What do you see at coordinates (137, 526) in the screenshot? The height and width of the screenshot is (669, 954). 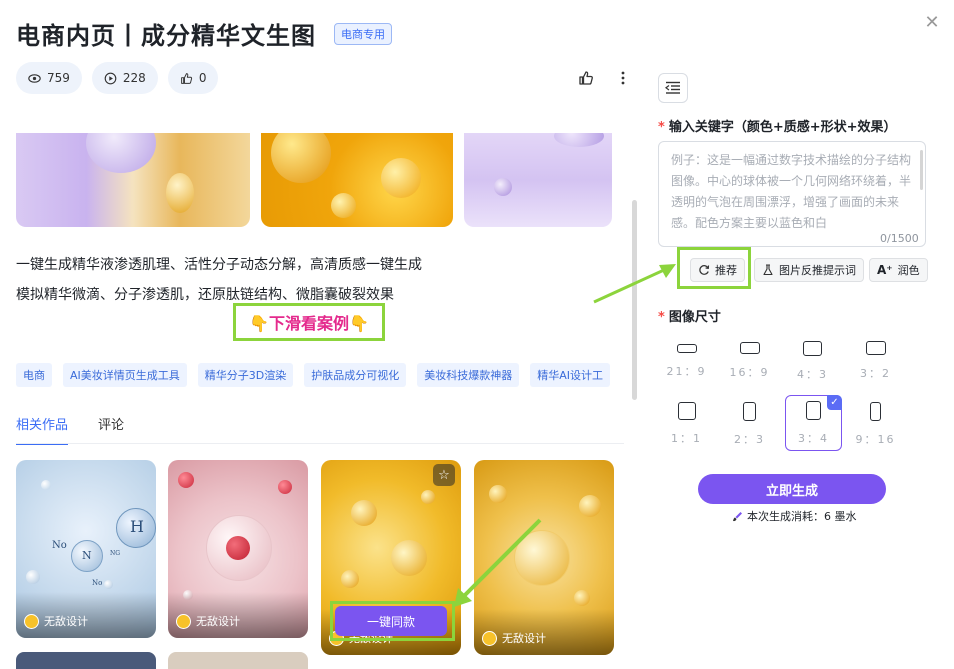 I see `molecule-label-h: H` at bounding box center [137, 526].